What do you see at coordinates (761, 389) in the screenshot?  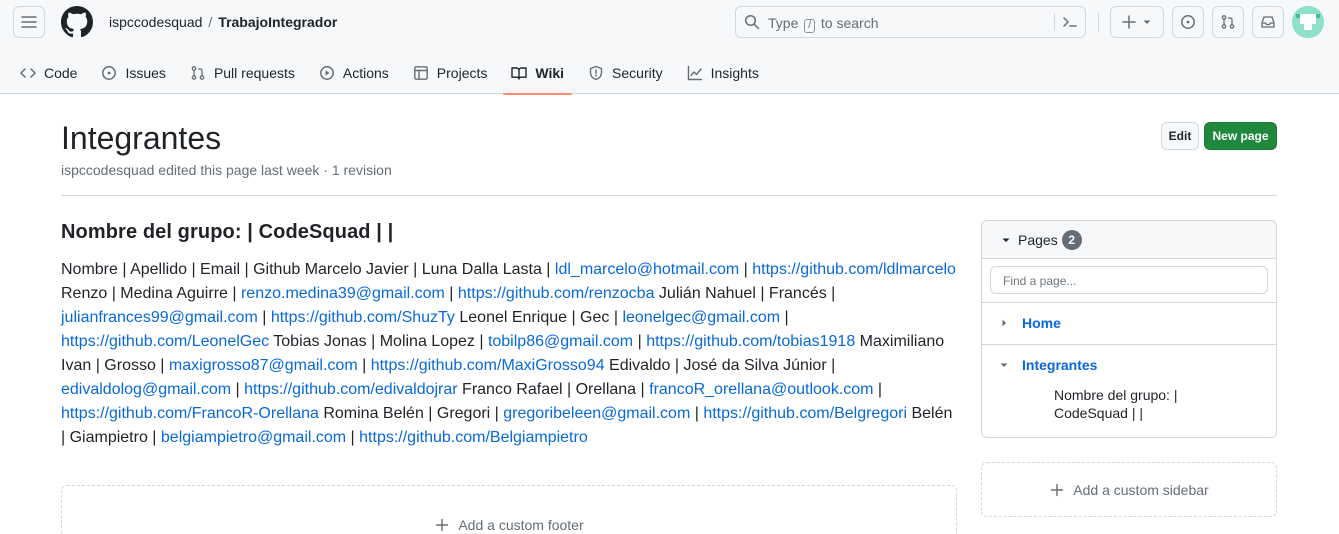 I see `content-link: francoR_orellana@outlook.com` at bounding box center [761, 389].